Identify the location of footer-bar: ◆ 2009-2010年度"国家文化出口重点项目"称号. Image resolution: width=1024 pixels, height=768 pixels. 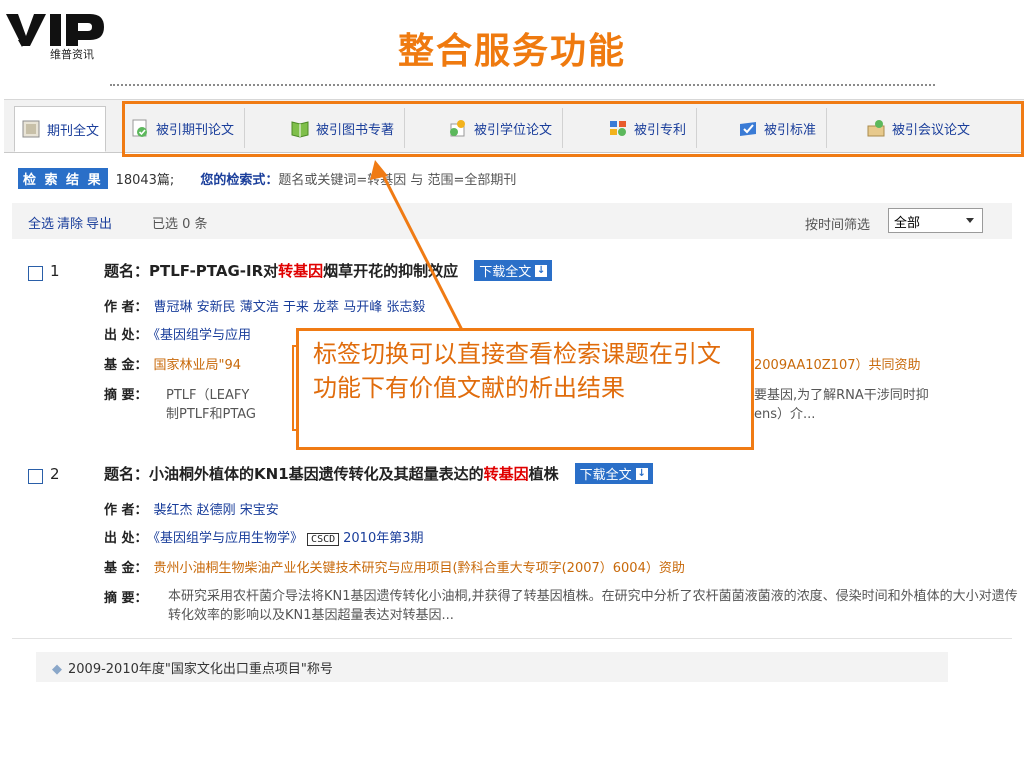
(492, 667).